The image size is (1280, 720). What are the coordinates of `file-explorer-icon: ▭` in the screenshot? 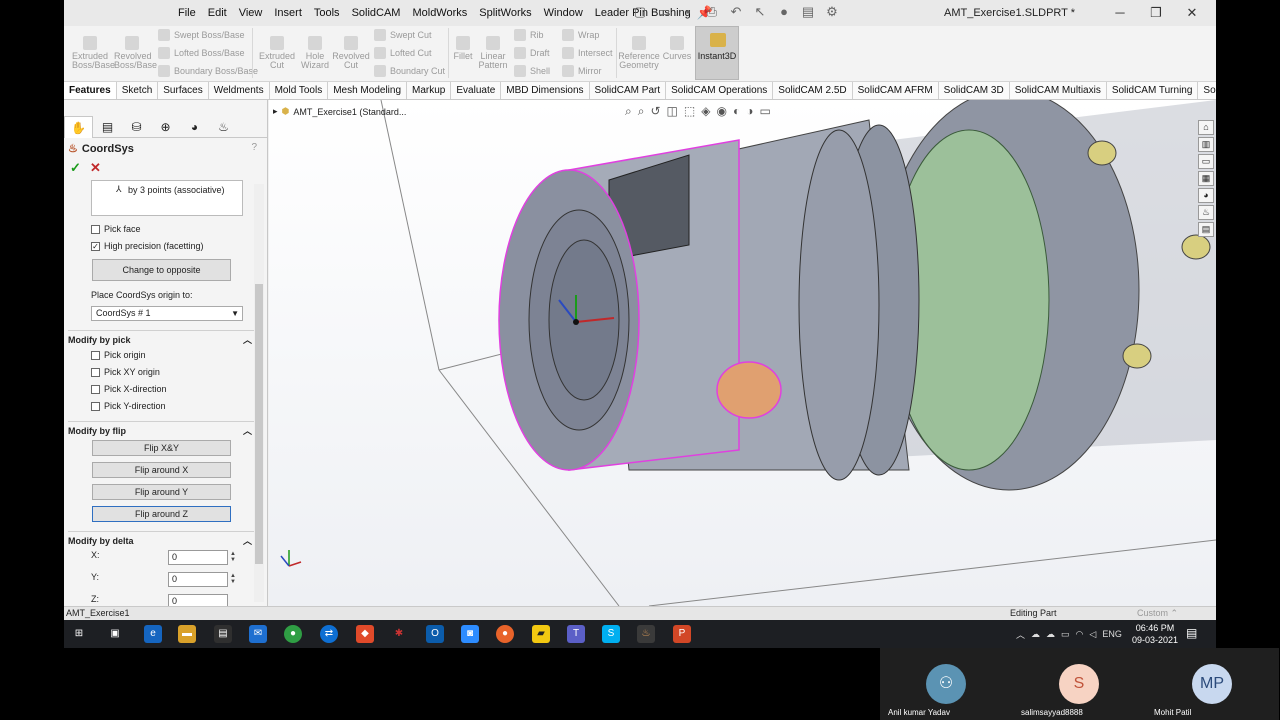 It's located at (1206, 161).